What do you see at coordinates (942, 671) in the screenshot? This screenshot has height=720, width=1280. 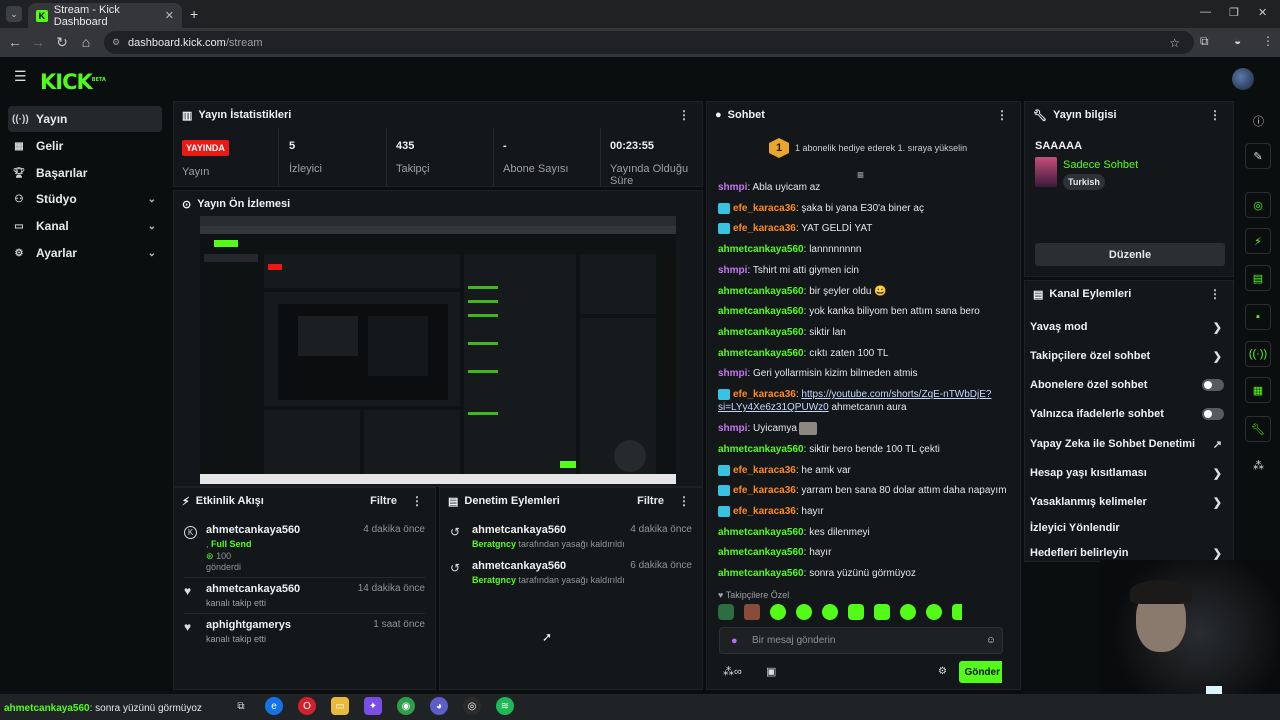 I see `chat-settings-icon: ⚙` at bounding box center [942, 671].